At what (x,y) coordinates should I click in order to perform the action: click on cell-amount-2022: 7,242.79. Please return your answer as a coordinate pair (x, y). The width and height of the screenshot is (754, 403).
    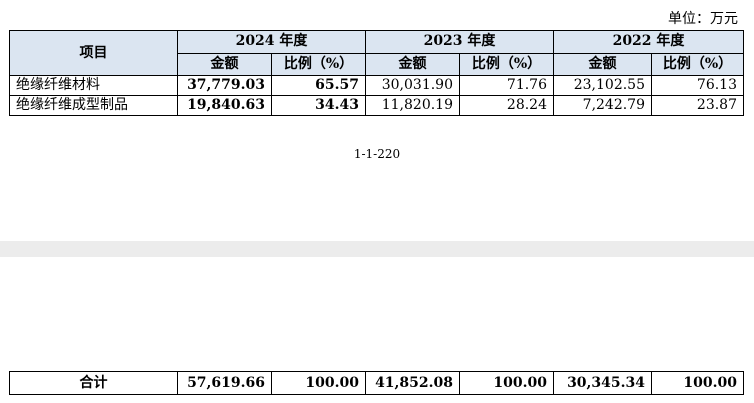
    Looking at the image, I should click on (602, 105).